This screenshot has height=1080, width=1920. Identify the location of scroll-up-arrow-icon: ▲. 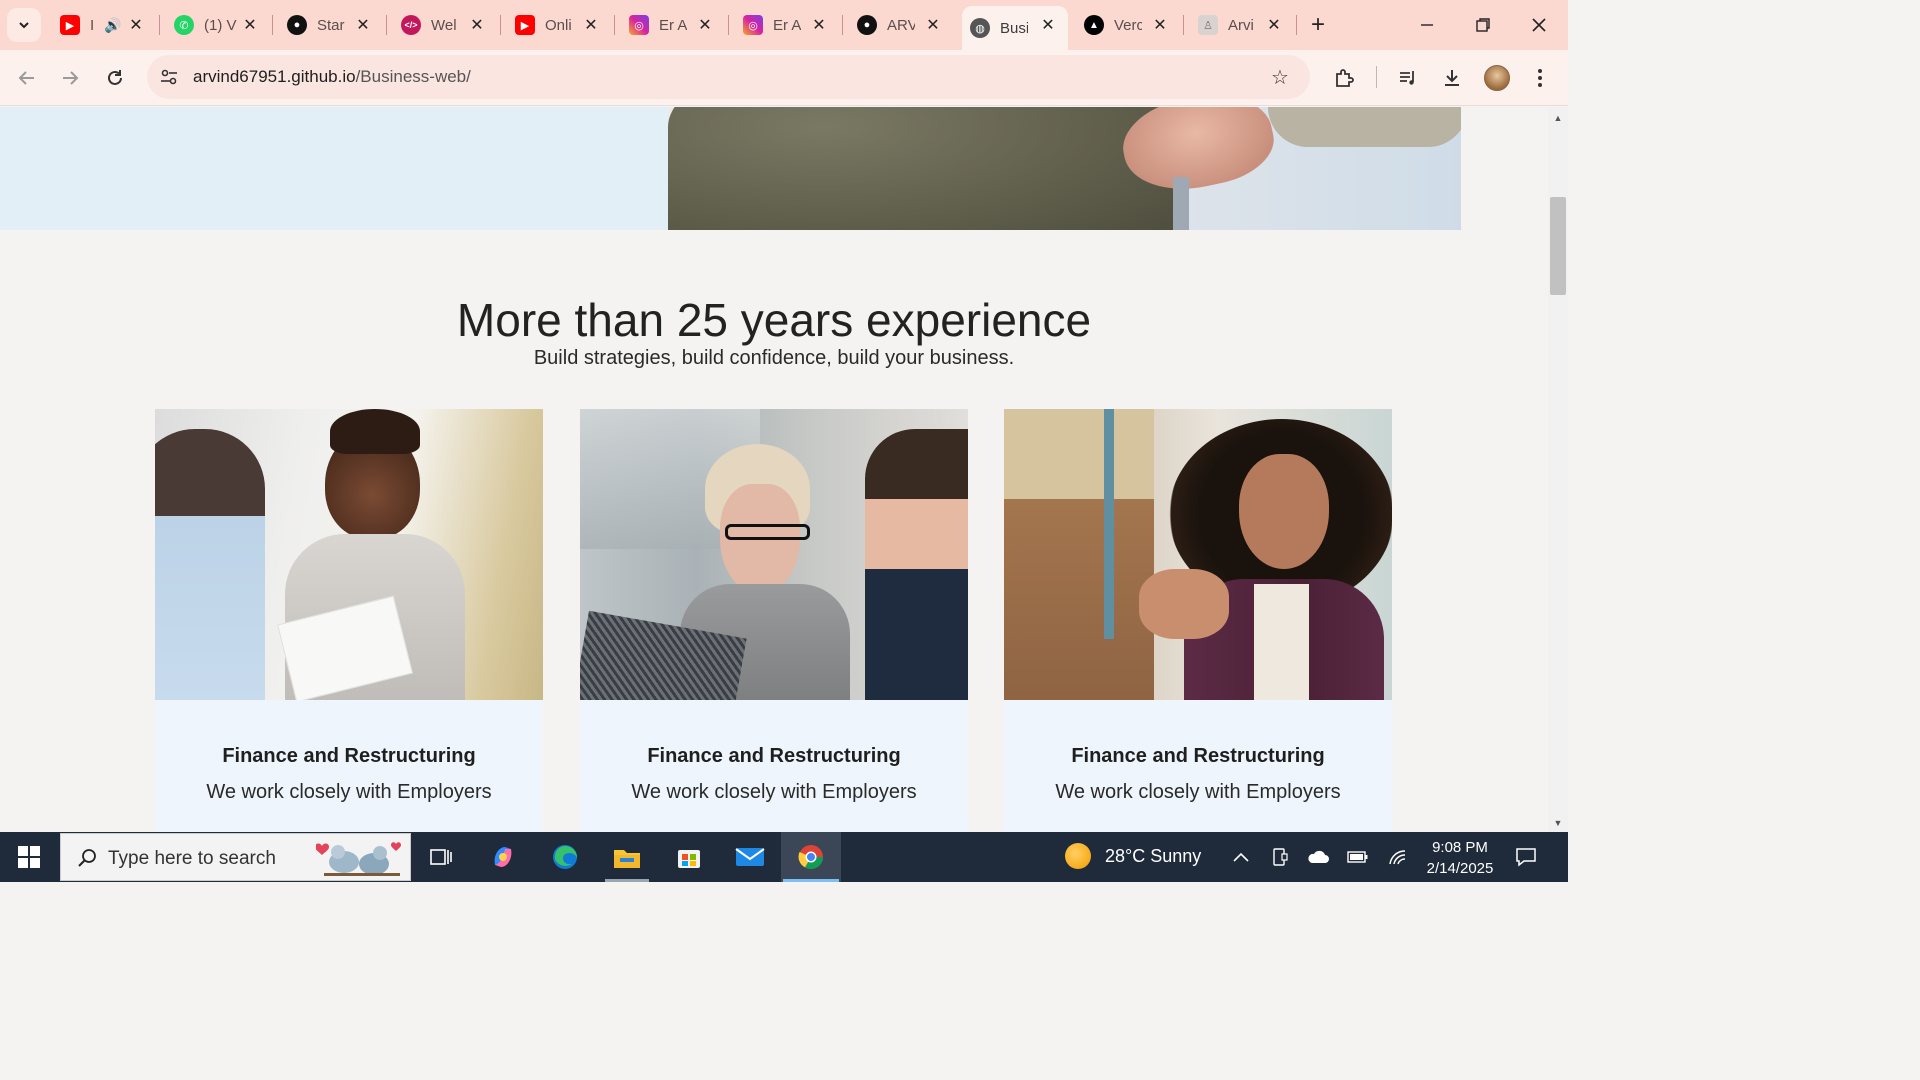
(1558, 118).